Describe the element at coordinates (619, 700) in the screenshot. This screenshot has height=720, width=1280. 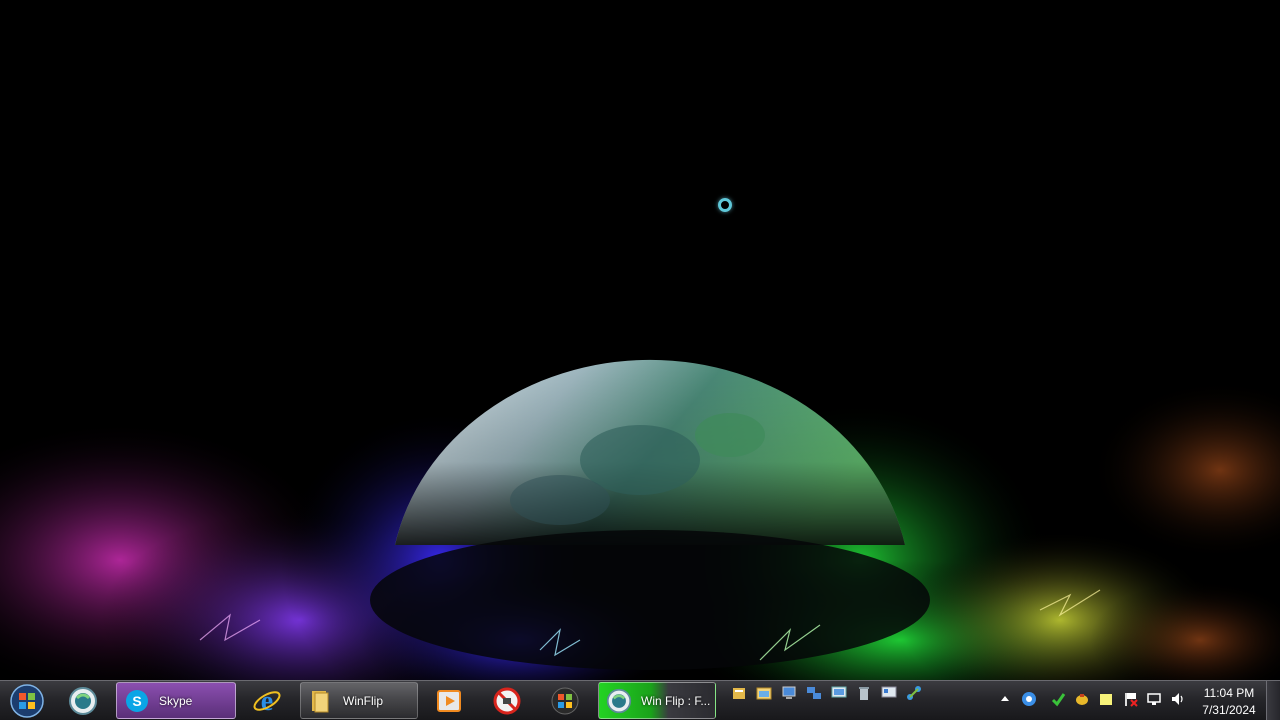
I see `winflip-icon` at that location.